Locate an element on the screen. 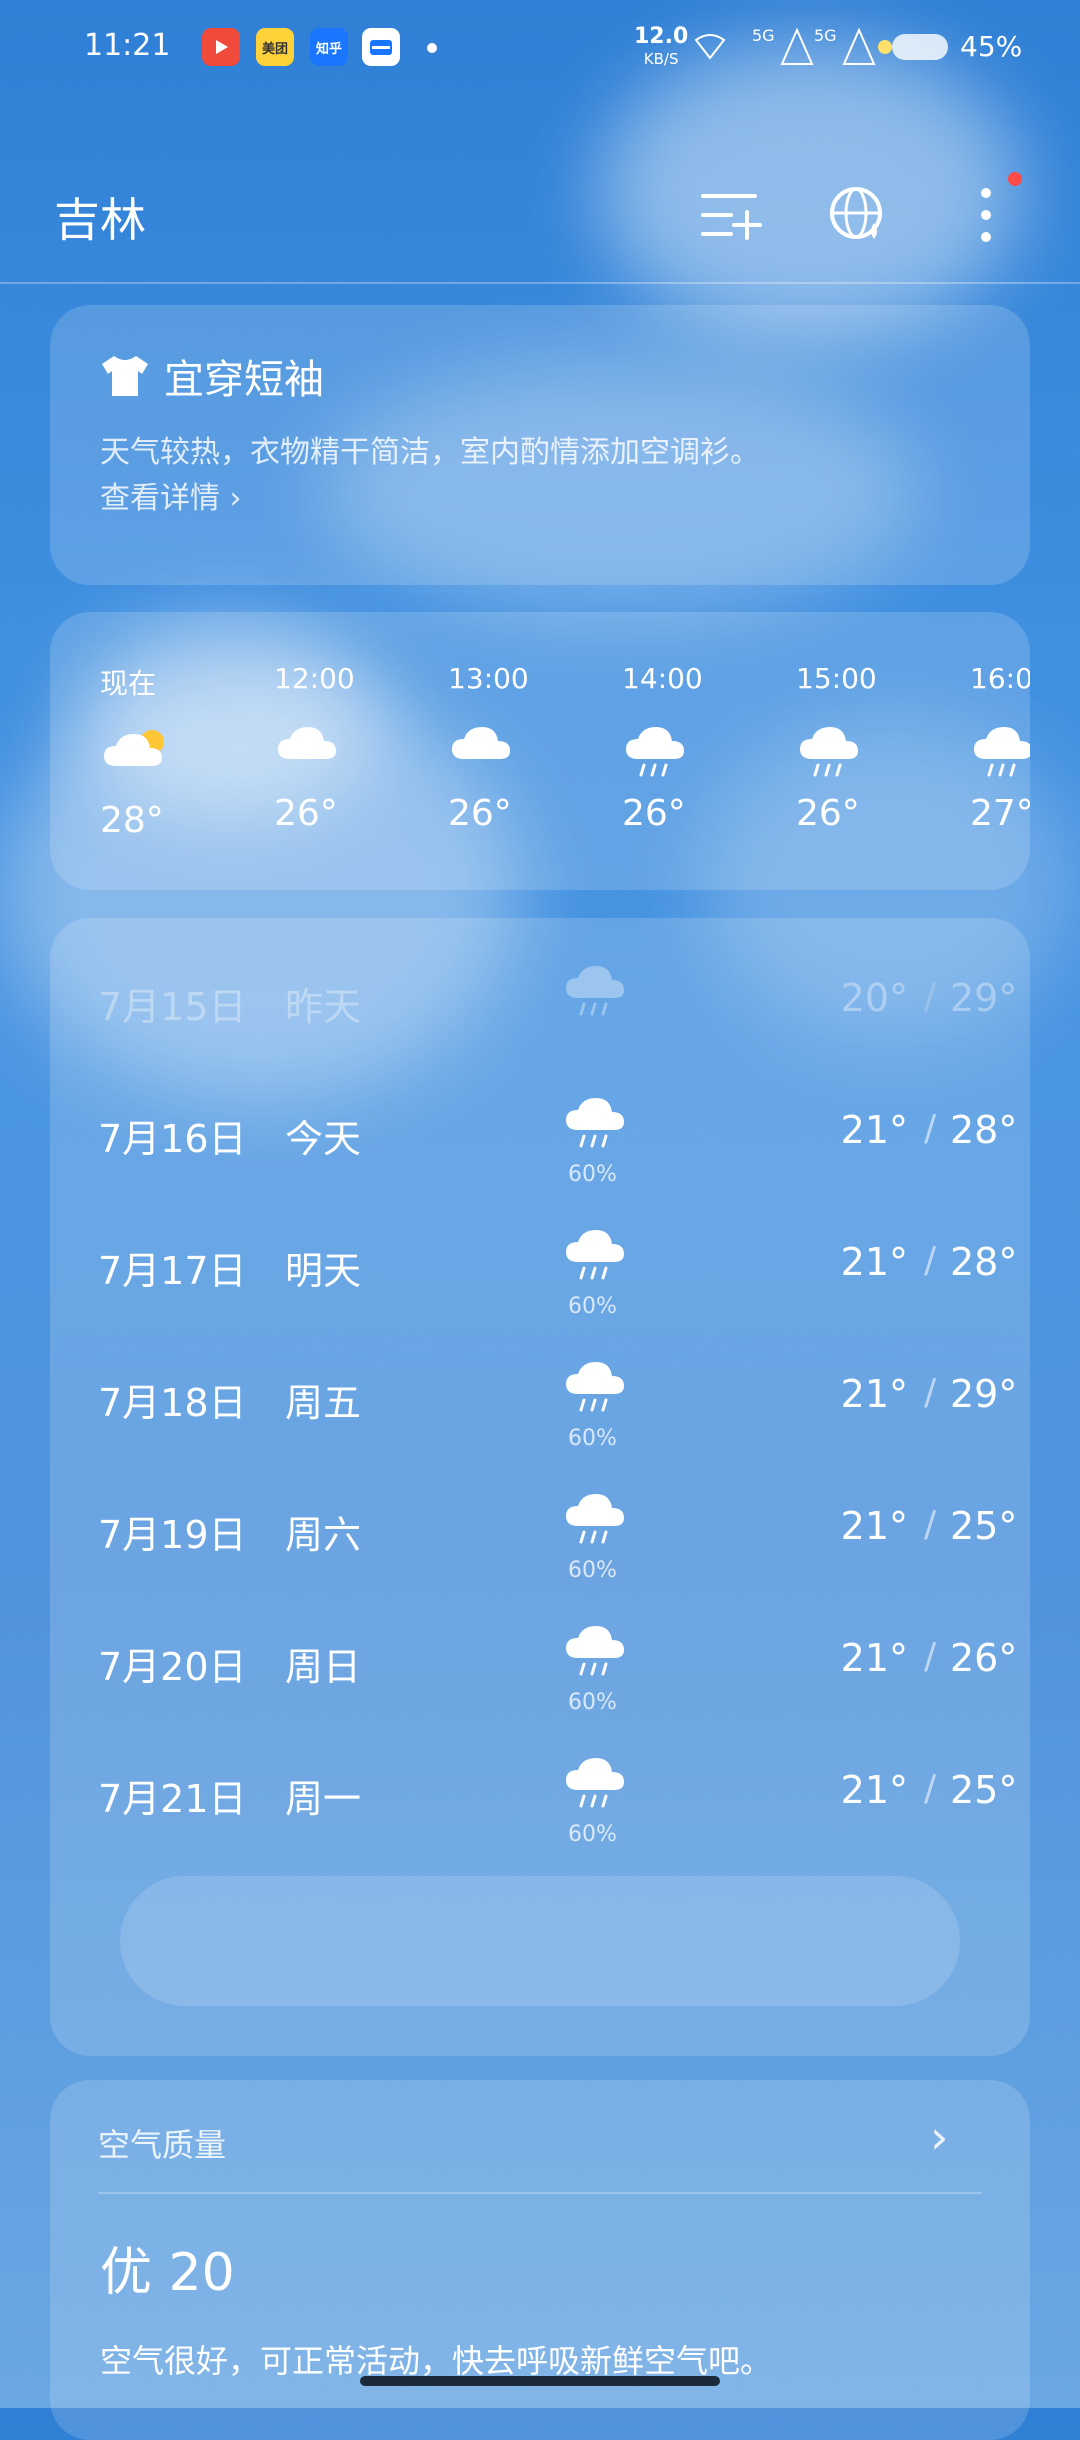 This screenshot has width=1080, height=2440. app-header: 吉林 is located at coordinates (540, 225).